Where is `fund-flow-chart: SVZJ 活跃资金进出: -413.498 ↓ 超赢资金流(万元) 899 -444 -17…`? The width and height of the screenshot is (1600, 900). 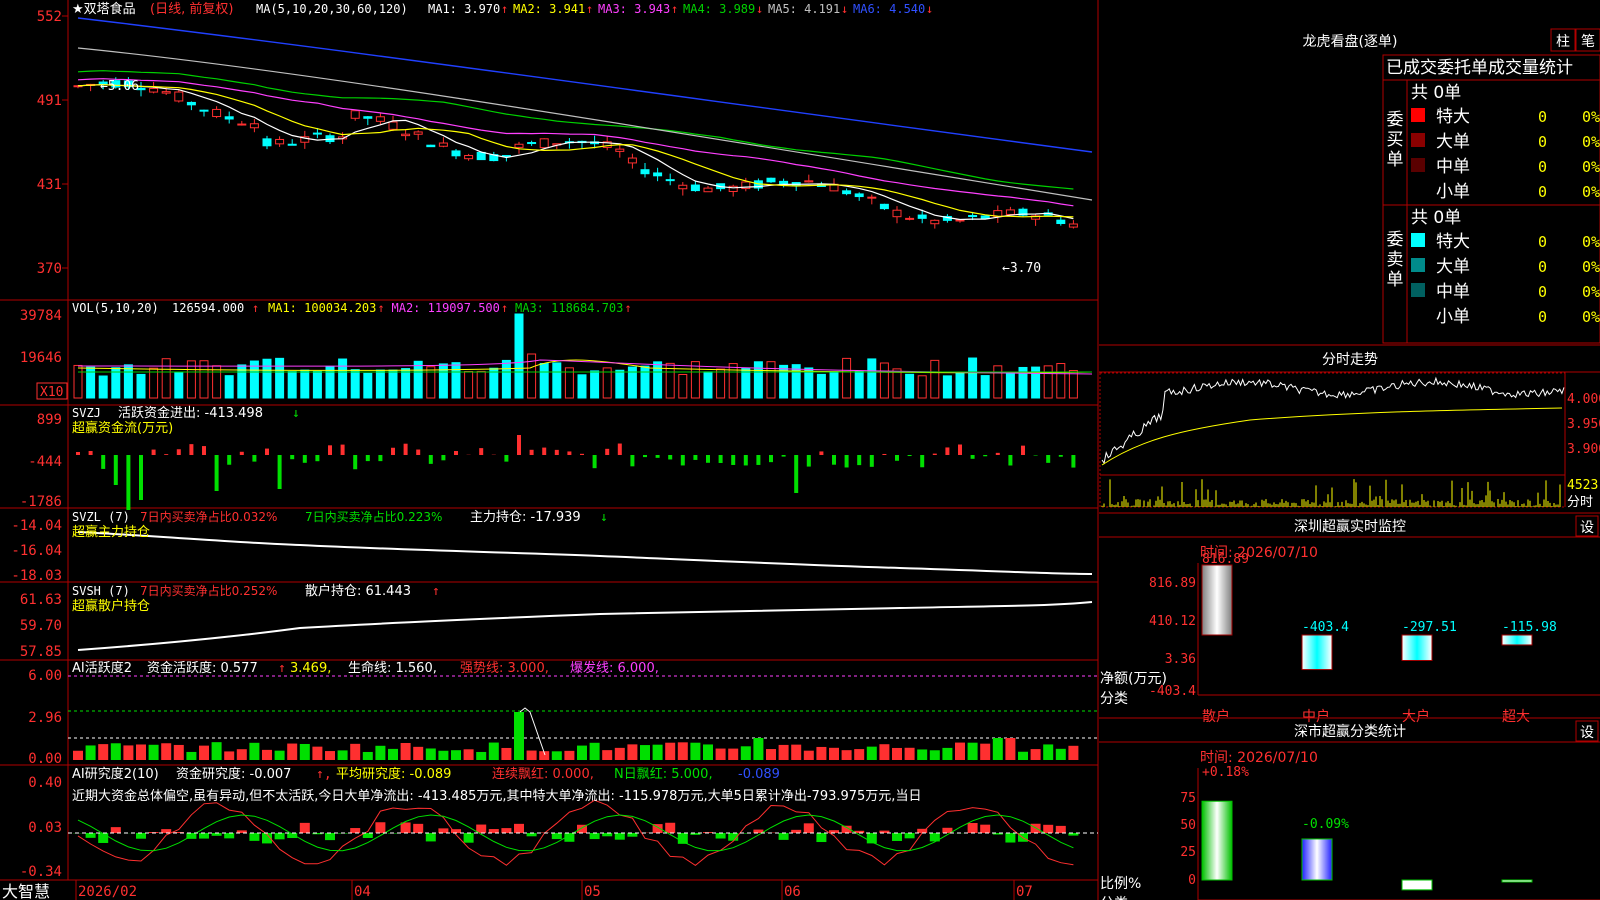 fund-flow-chart: SVZJ 活跃资金进出: -413.498 ↓ 超赢资金流(万元) 899 -444 -17… is located at coordinates (548, 457).